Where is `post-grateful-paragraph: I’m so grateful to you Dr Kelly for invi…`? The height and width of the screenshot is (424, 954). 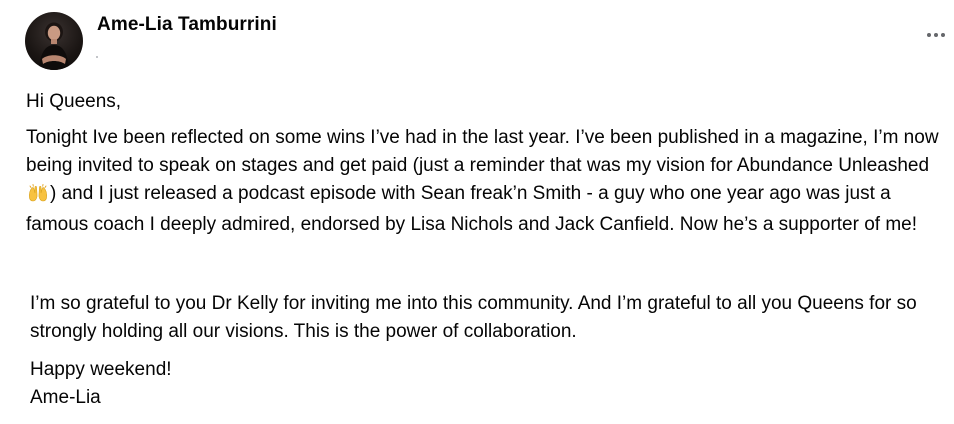 post-grateful-paragraph: I’m so grateful to you Dr Kelly for invi… is located at coordinates (476, 317).